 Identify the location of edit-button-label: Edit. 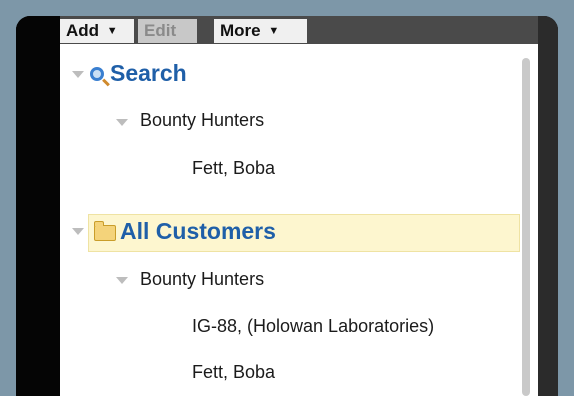
(160, 30).